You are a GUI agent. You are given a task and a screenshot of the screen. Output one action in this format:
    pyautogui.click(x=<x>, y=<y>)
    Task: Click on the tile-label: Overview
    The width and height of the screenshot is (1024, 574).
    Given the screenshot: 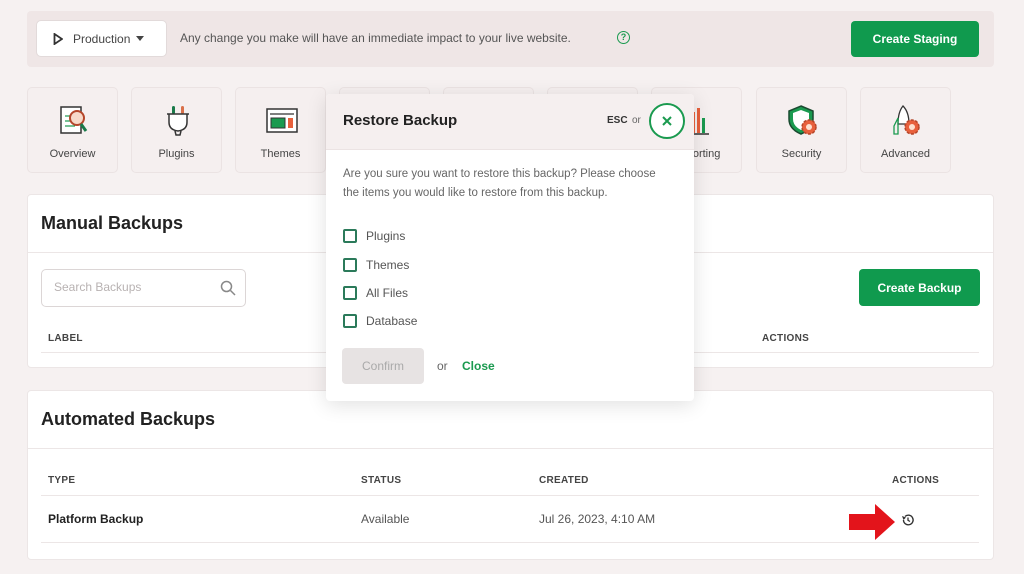 What is the action you would take?
    pyautogui.click(x=72, y=154)
    